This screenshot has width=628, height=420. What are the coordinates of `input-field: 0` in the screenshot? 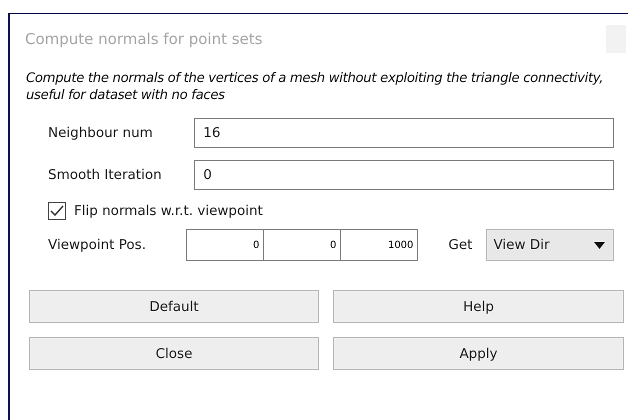 It's located at (404, 175).